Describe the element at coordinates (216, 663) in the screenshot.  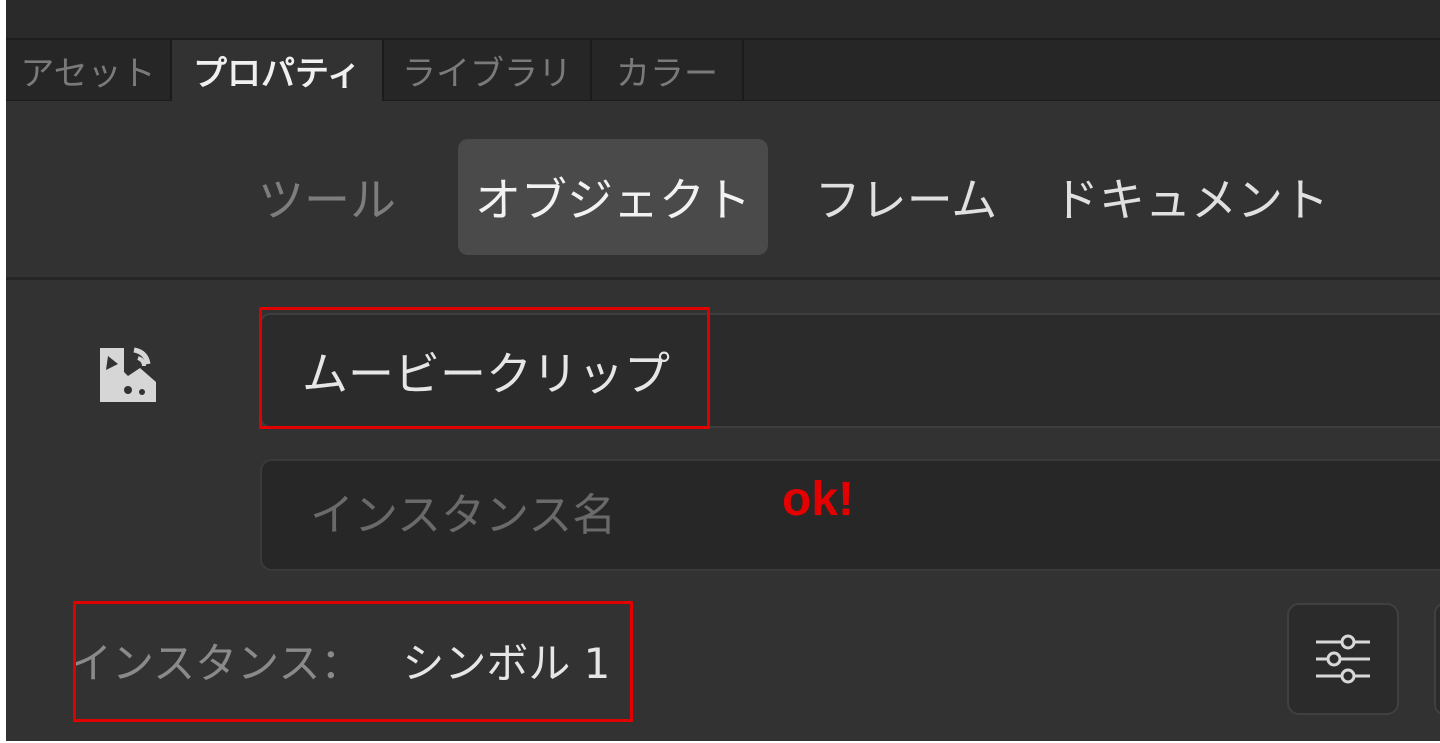
I see `instance-label: インスタンス：` at that location.